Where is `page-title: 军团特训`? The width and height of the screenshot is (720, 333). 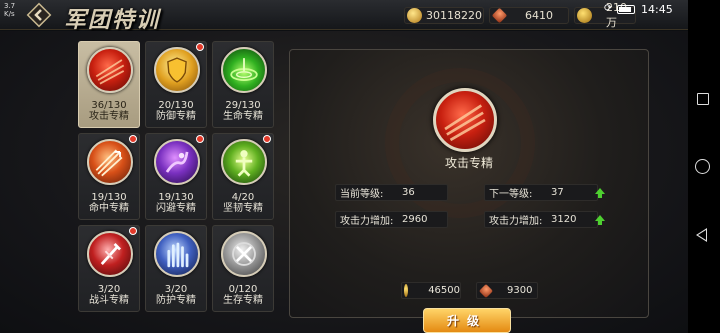
page-title: 军团特训 is located at coordinates (112, 20).